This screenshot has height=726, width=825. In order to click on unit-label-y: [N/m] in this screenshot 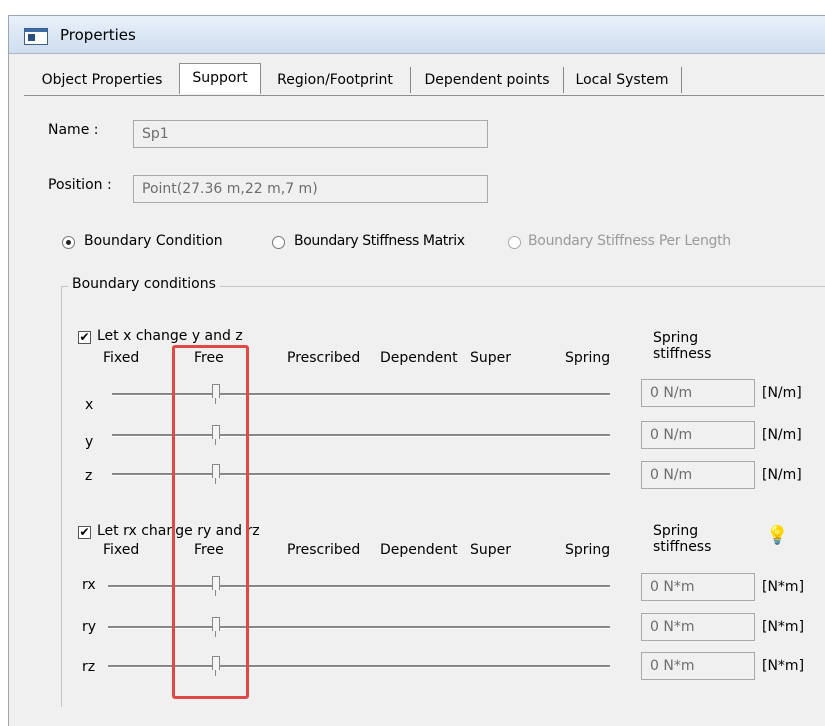, I will do `click(782, 435)`.